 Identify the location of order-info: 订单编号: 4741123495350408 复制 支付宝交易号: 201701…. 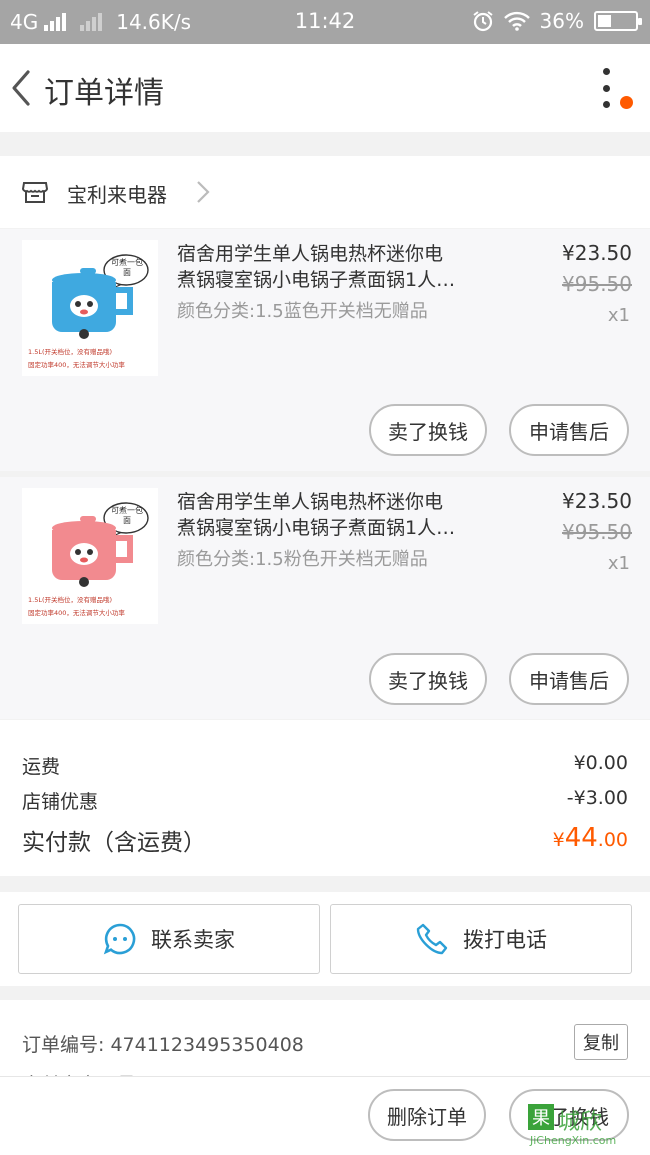
(325, 1040).